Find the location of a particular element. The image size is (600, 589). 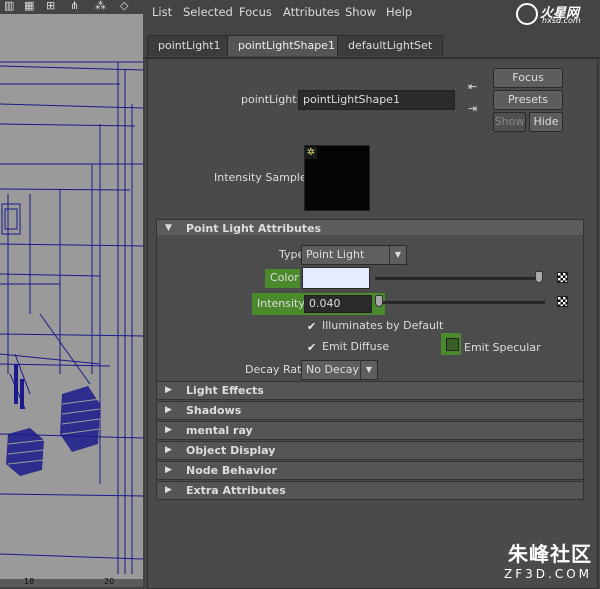

menu-show: Show is located at coordinates (360, 12).